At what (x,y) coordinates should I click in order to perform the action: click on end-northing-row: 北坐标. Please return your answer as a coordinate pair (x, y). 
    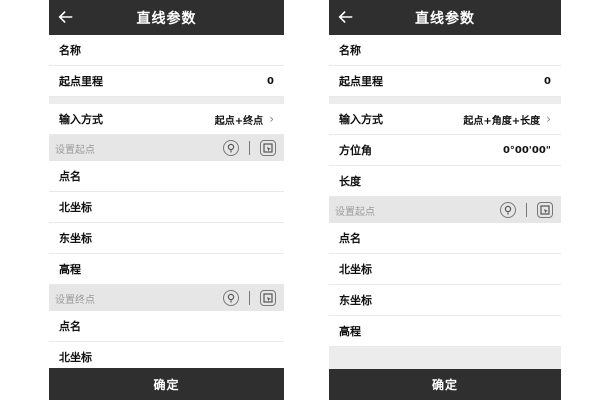
    Looking at the image, I should click on (166, 355).